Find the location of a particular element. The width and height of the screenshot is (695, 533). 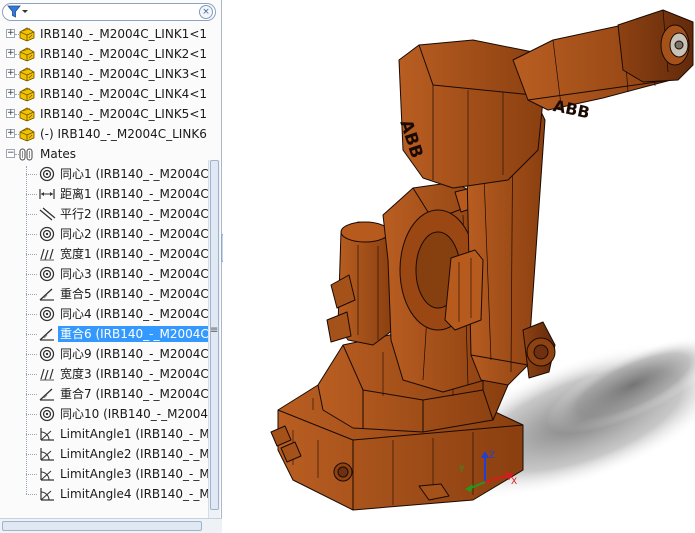

mate-row: 同心4 (IRB140_-_M2004C_ is located at coordinates (104, 314).